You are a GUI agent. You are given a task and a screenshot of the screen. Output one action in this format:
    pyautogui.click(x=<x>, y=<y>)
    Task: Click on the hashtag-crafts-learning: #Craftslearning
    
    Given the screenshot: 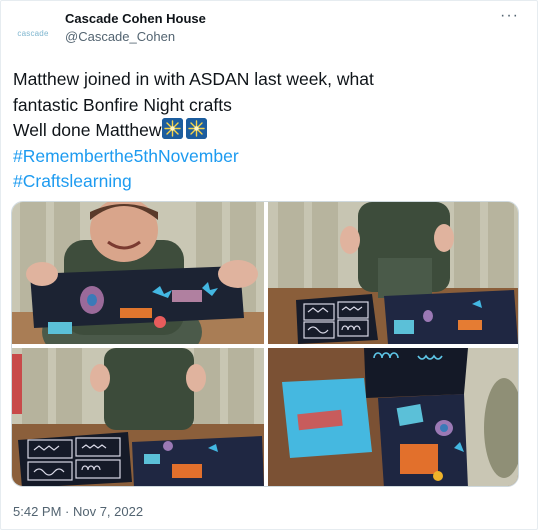 What is the action you would take?
    pyautogui.click(x=268, y=182)
    